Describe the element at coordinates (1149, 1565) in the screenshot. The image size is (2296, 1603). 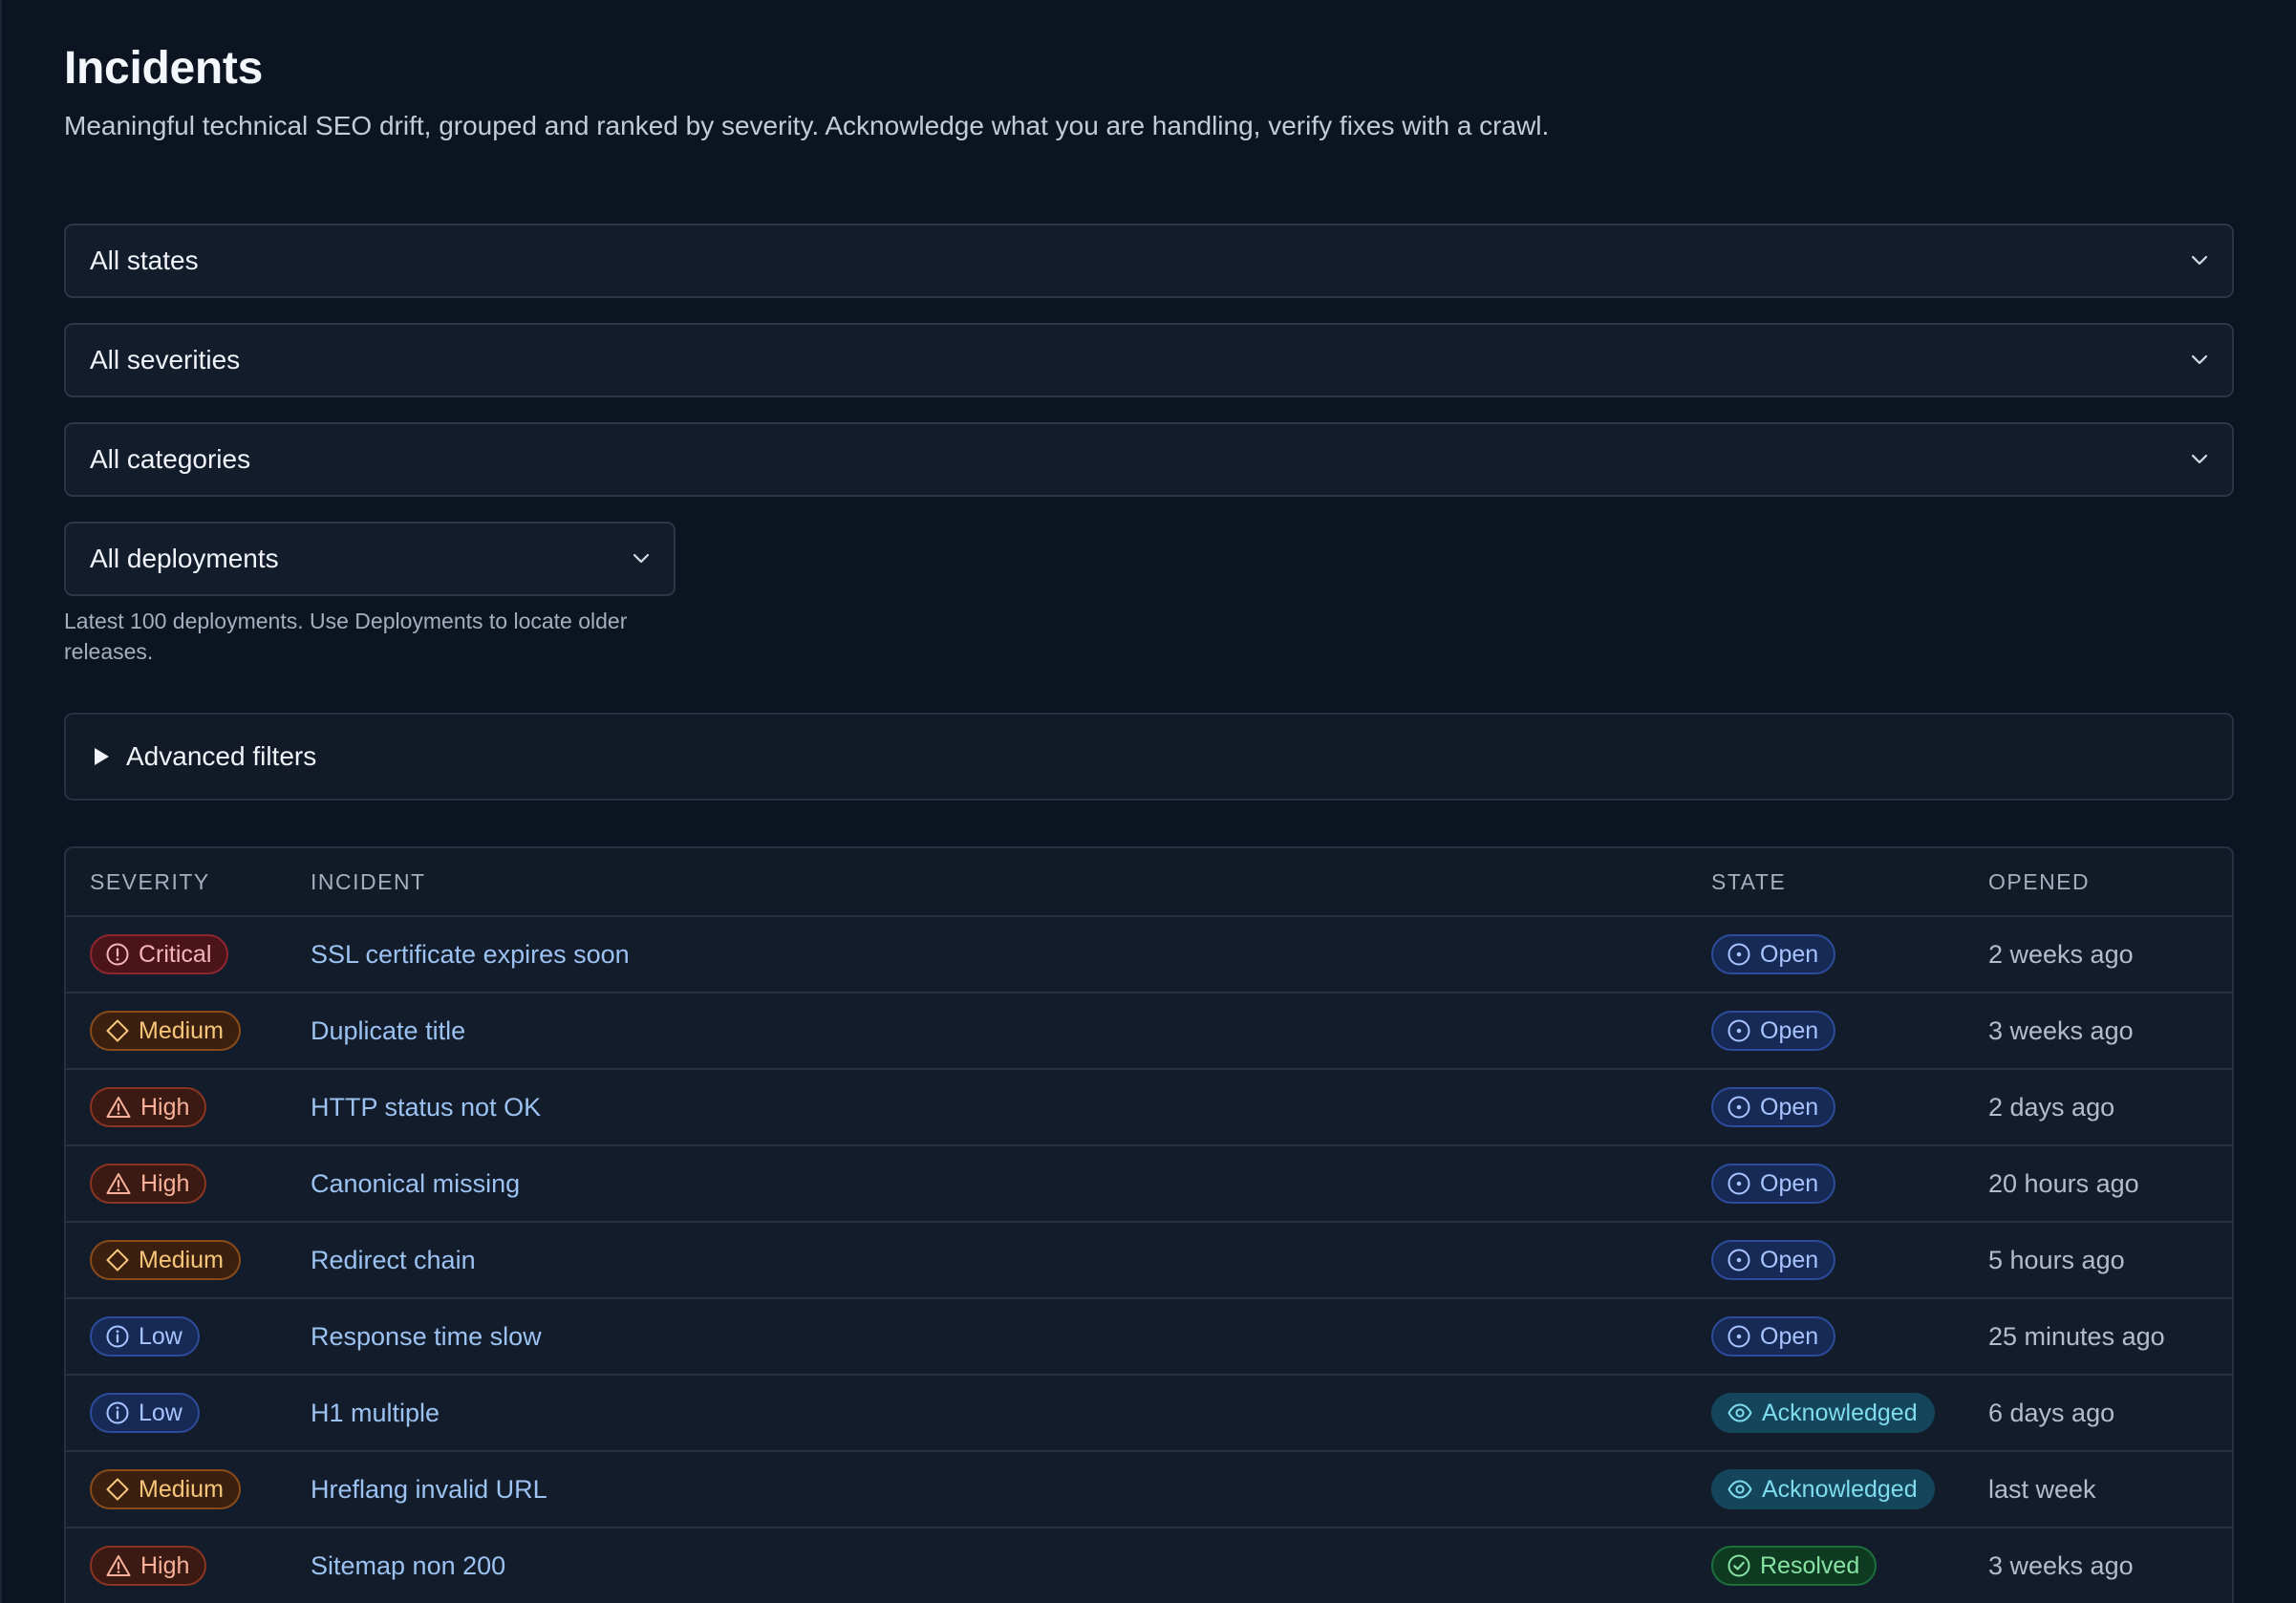
I see `table-row: High Sitemap non 200 Resolved 3 weeks ago` at that location.